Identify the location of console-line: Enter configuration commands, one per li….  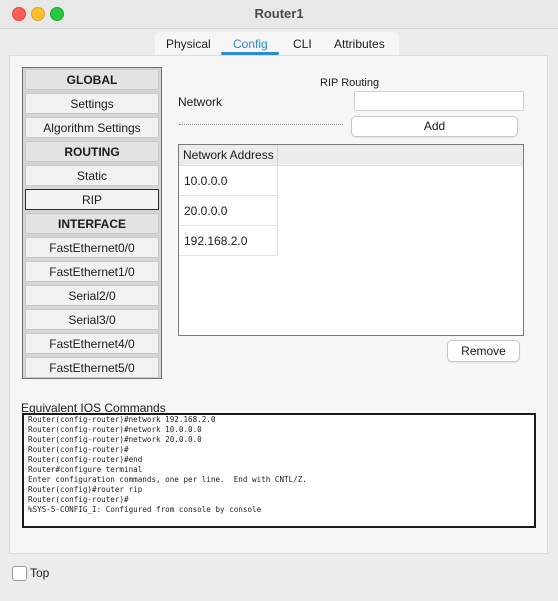
(167, 479).